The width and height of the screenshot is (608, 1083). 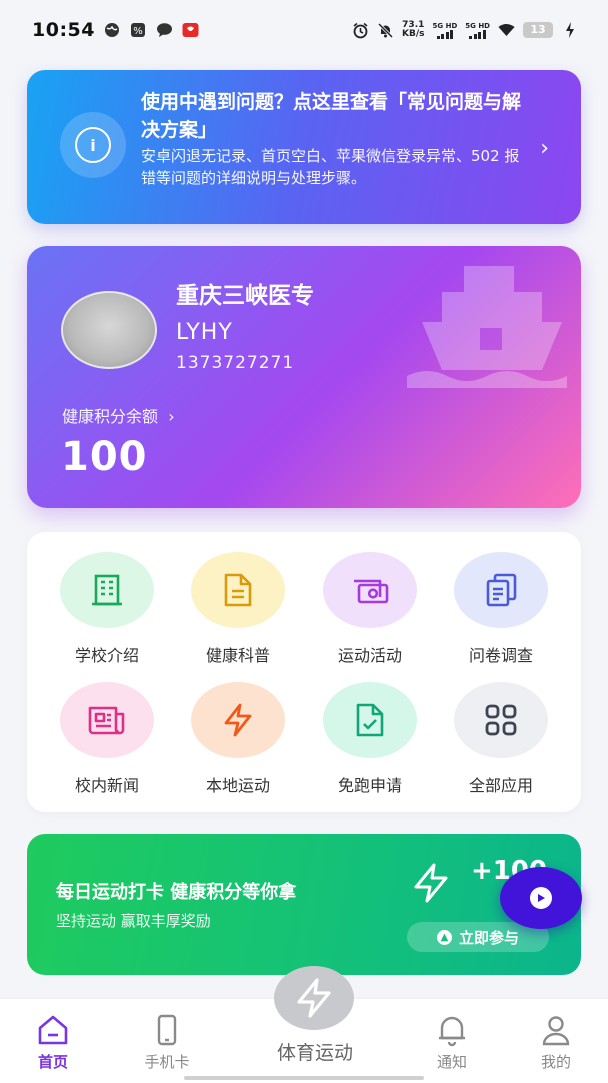 What do you see at coordinates (500, 655) in the screenshot?
I see `app-label: 问卷调查` at bounding box center [500, 655].